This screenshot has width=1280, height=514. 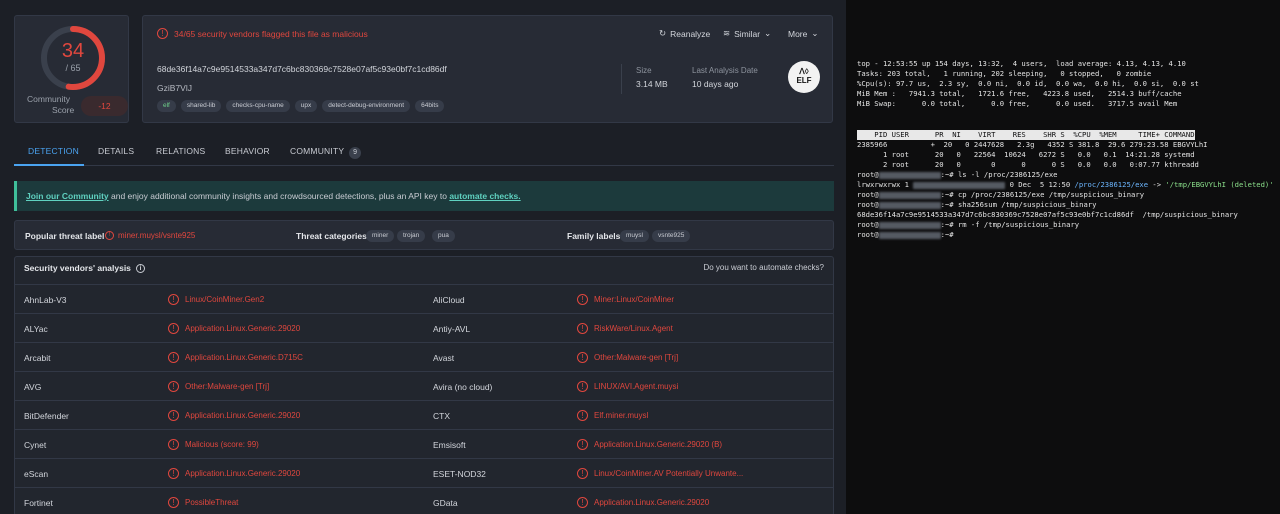 What do you see at coordinates (441, 416) in the screenshot?
I see `vendor-name: CTX` at bounding box center [441, 416].